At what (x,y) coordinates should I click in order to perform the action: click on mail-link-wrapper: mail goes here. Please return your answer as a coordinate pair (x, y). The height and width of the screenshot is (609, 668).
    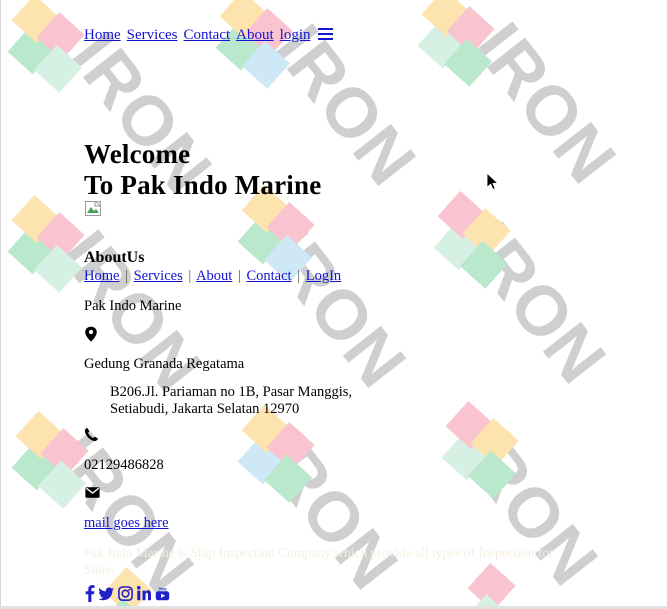
    Looking at the image, I should click on (126, 523).